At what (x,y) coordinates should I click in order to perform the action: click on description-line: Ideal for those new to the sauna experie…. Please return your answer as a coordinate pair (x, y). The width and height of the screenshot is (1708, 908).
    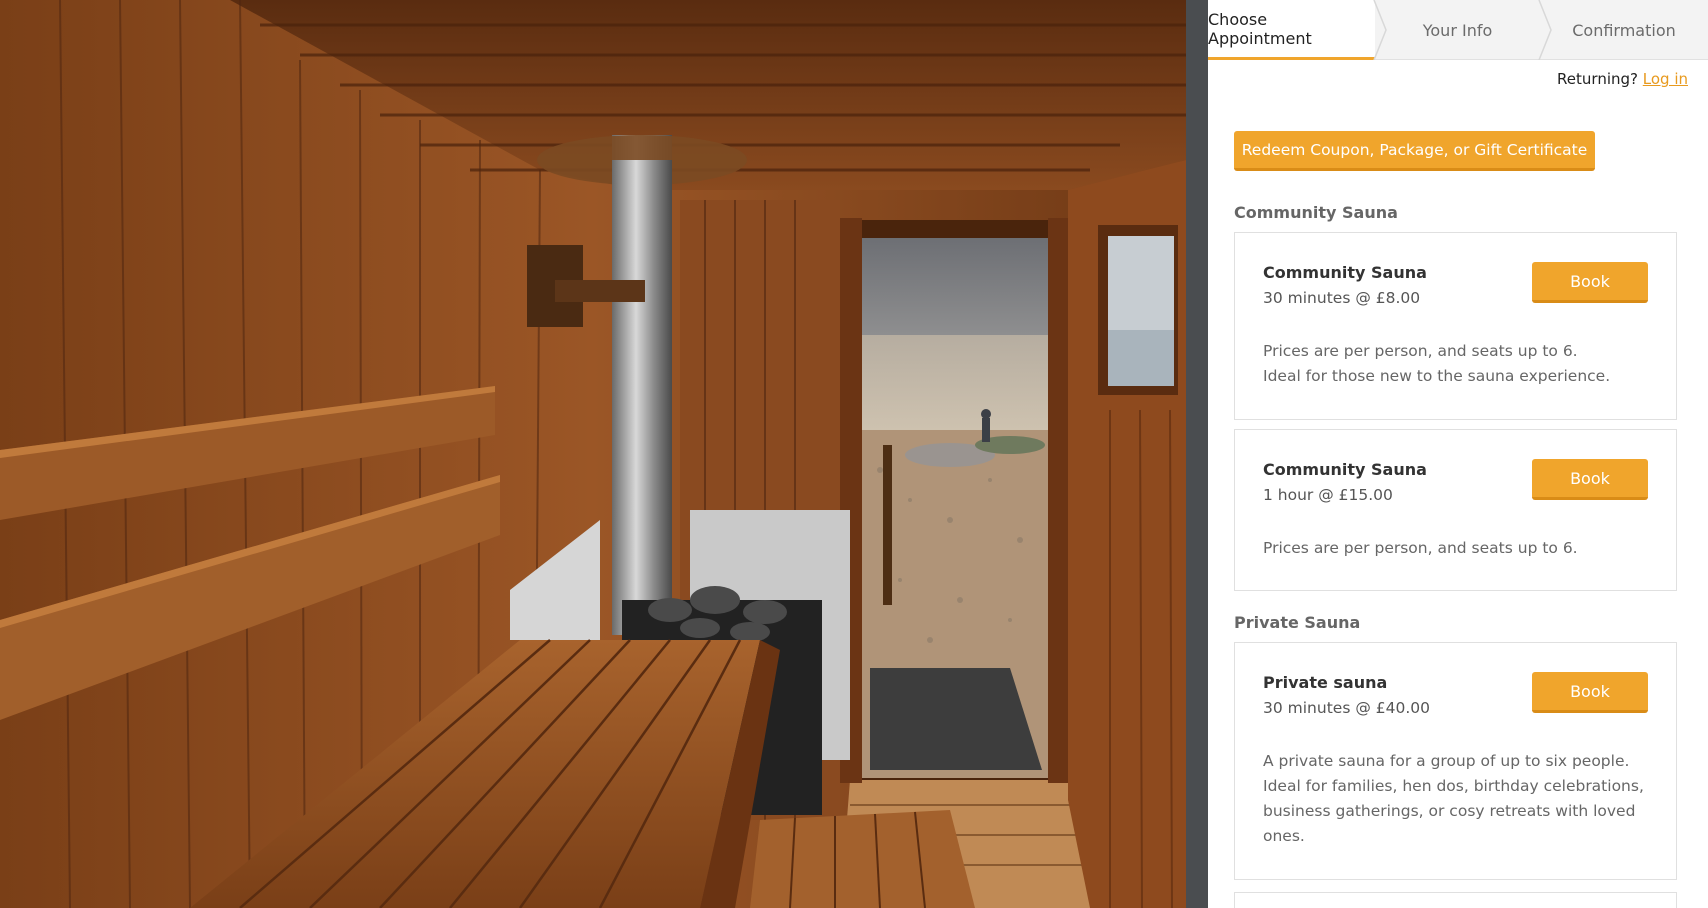
    Looking at the image, I should click on (1437, 376).